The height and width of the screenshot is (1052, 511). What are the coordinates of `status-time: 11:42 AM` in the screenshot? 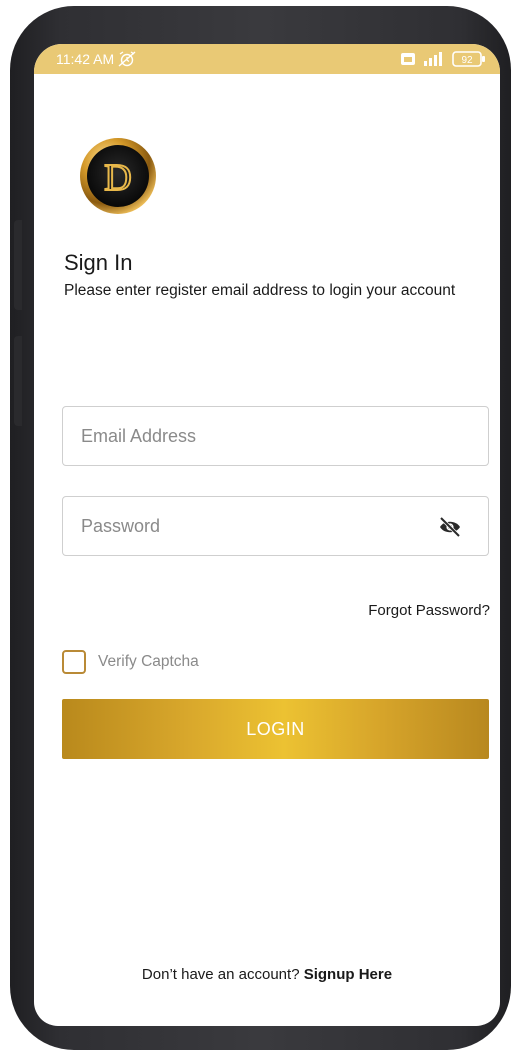 It's located at (85, 59).